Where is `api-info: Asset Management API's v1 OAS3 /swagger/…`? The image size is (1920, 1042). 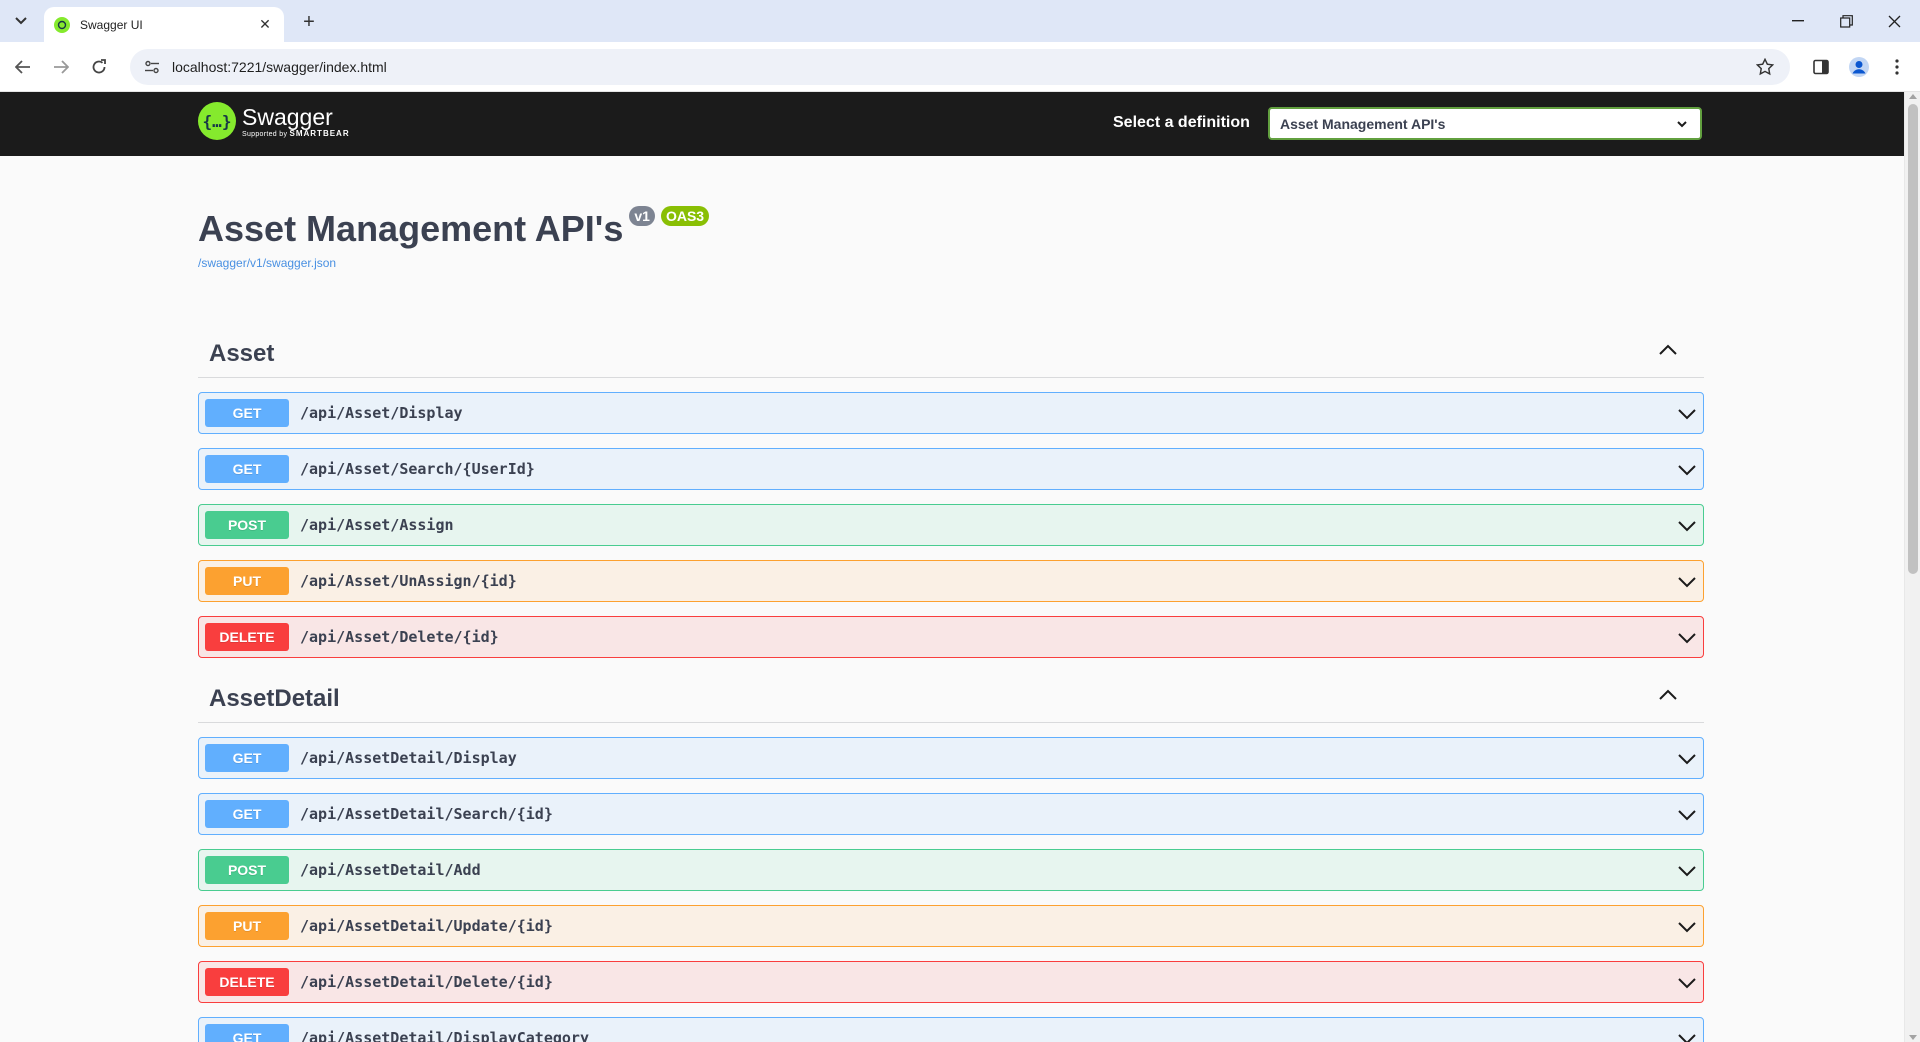 api-info: Asset Management API's v1 OAS3 /swagger/… is located at coordinates (951, 238).